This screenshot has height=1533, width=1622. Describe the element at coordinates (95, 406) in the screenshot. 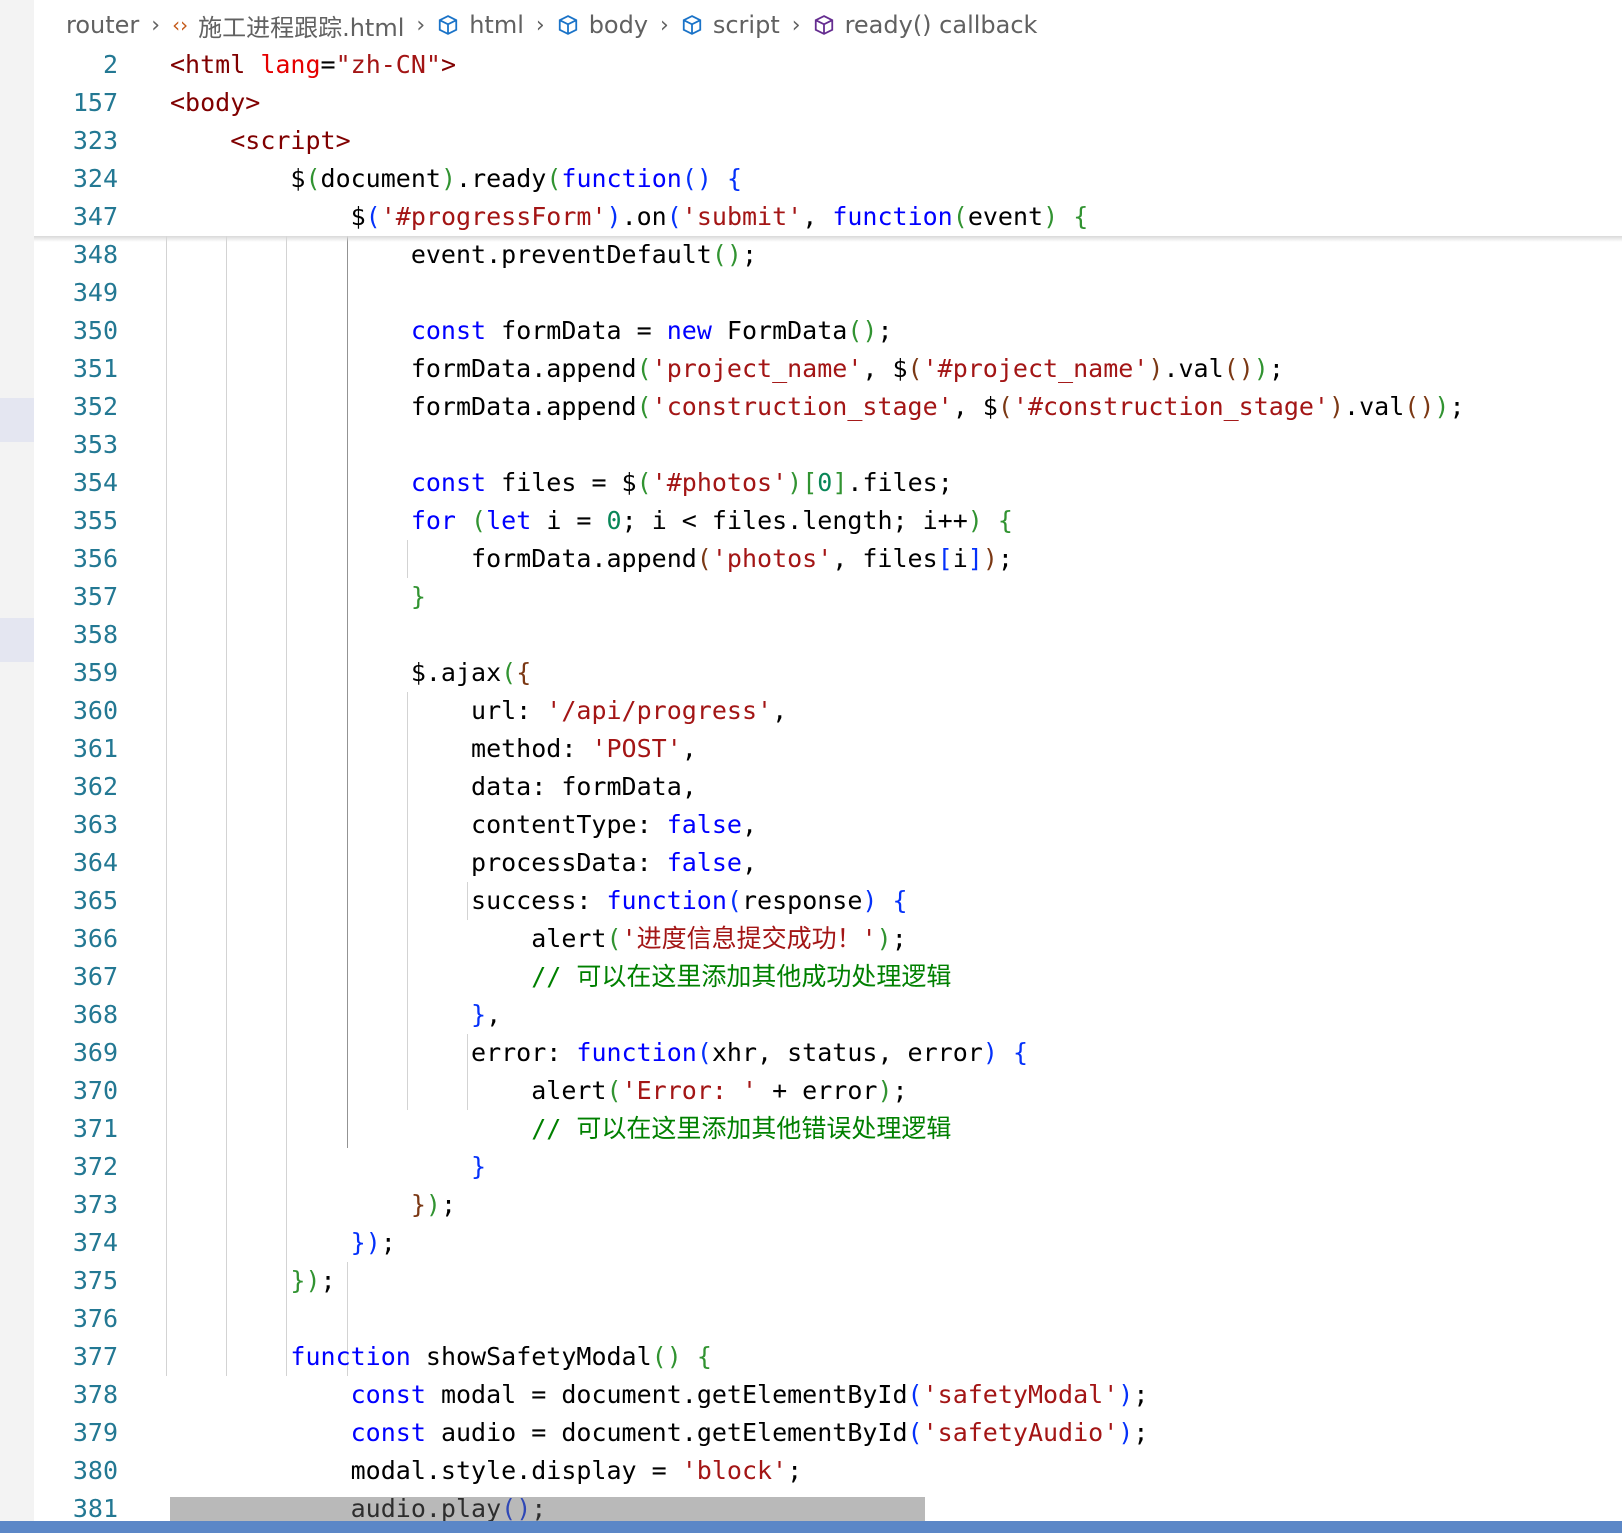

I see `line-number: 352` at that location.